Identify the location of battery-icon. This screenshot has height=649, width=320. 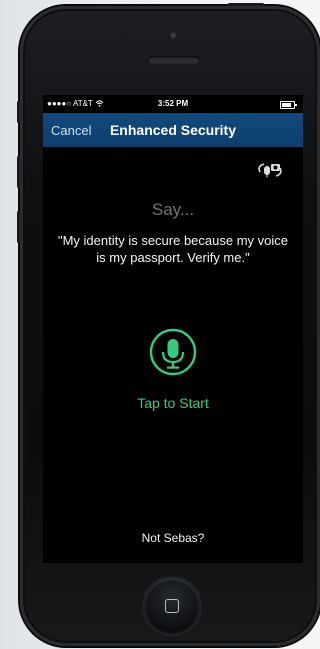
(288, 105).